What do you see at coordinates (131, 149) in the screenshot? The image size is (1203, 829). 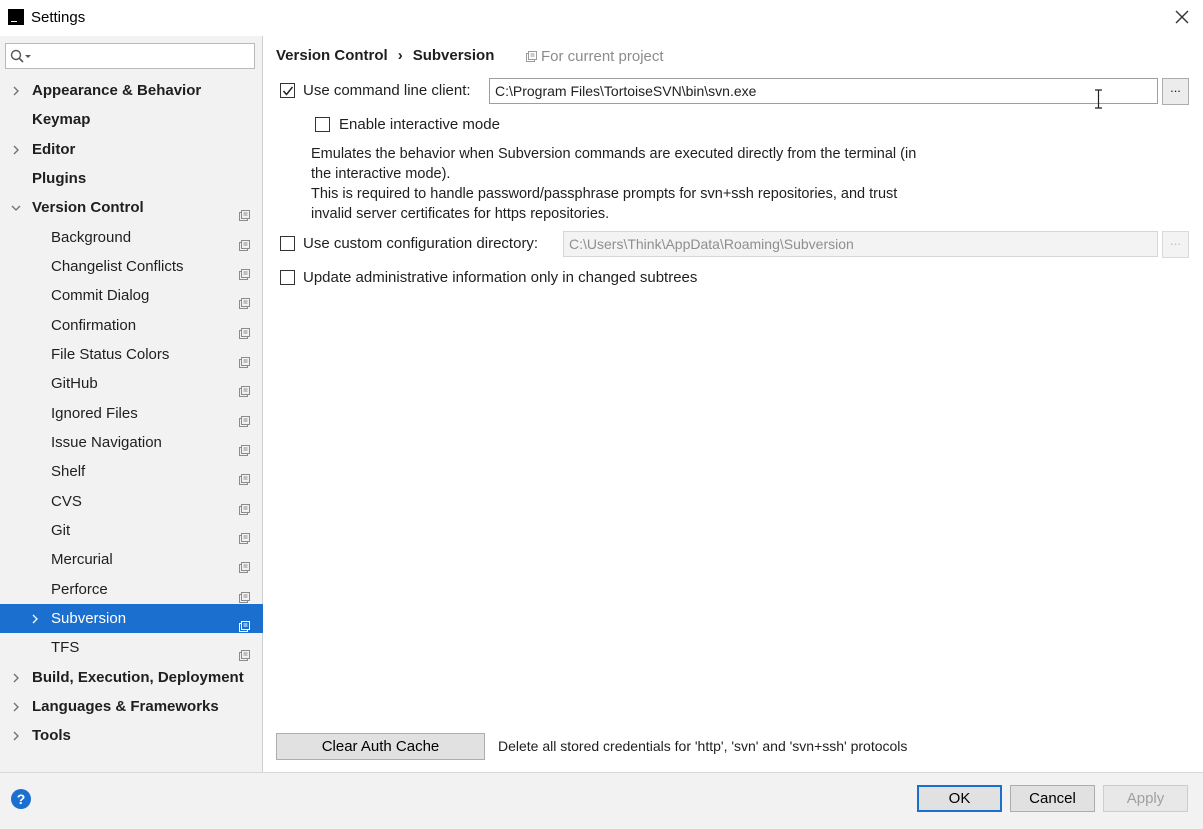 I see `sidebar-item-editor: Editor` at bounding box center [131, 149].